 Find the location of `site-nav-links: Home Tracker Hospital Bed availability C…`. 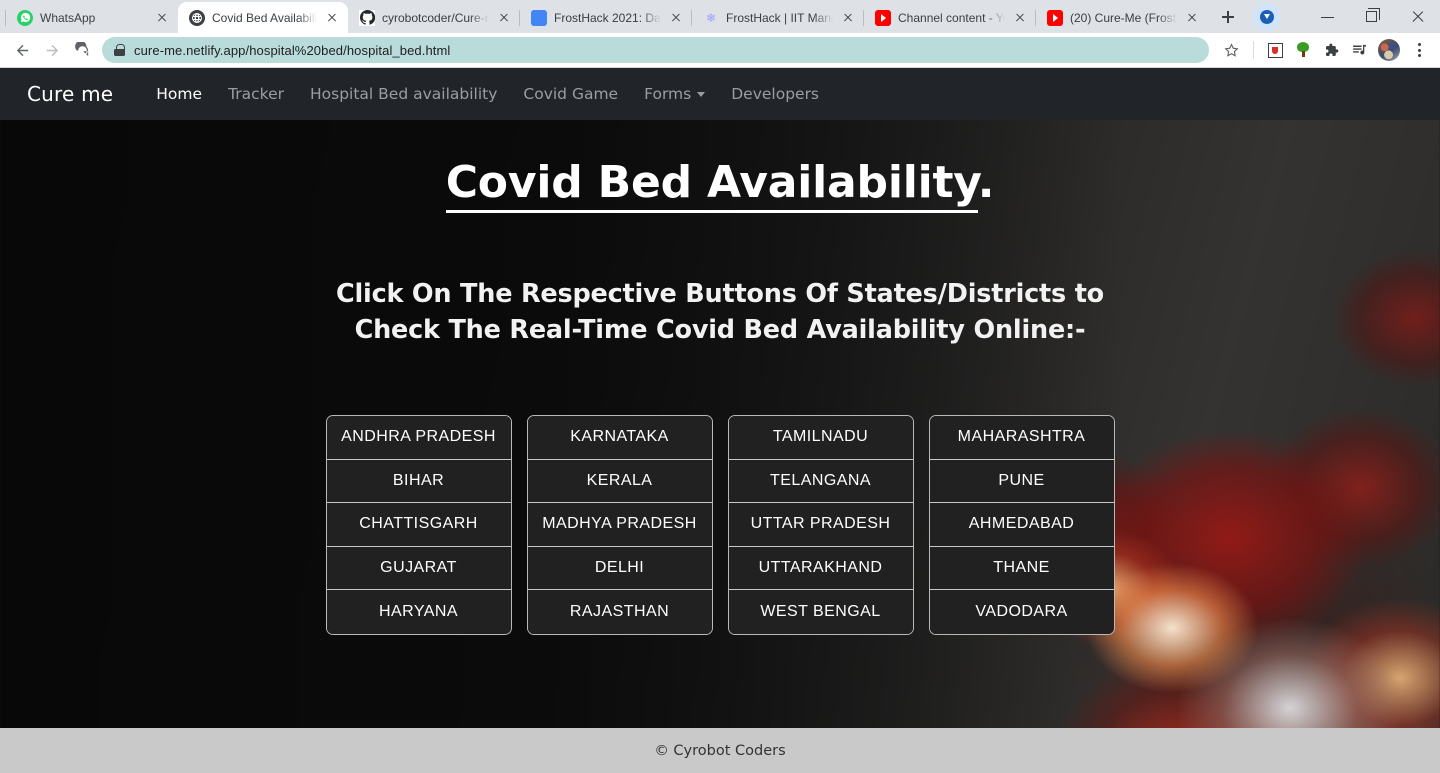

site-nav-links: Home Tracker Hospital Bed availability C… is located at coordinates (487, 94).